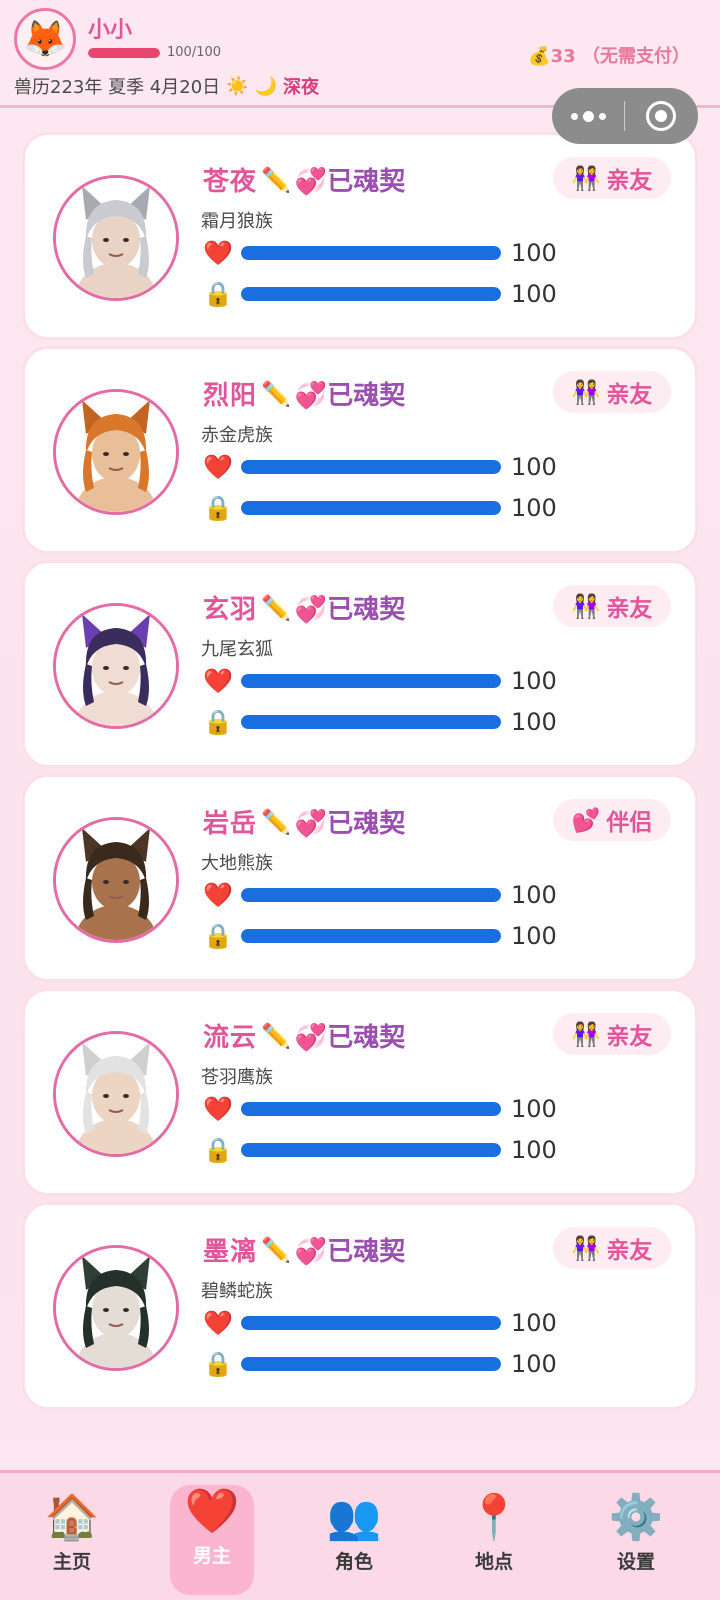 This screenshot has width=720, height=1600. What do you see at coordinates (360, 236) in the screenshot?
I see `character-card: 苍夜 ✏️ 💞已魂契 👭 亲友 霜月狼族 ❤️ 100 🔒 100` at bounding box center [360, 236].